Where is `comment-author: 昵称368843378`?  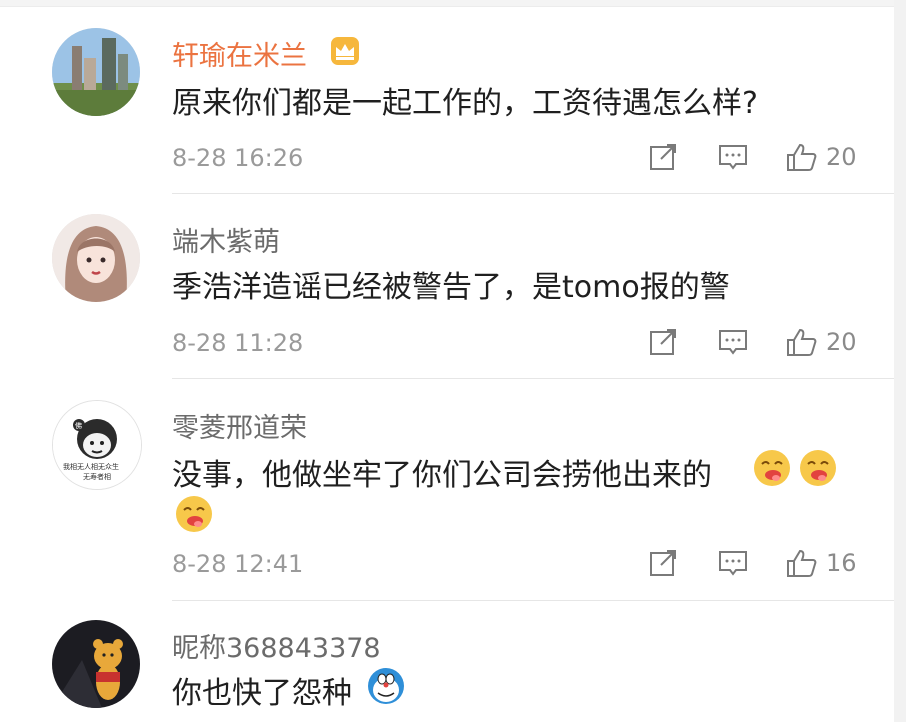
comment-author: 昵称368843378 is located at coordinates (276, 645).